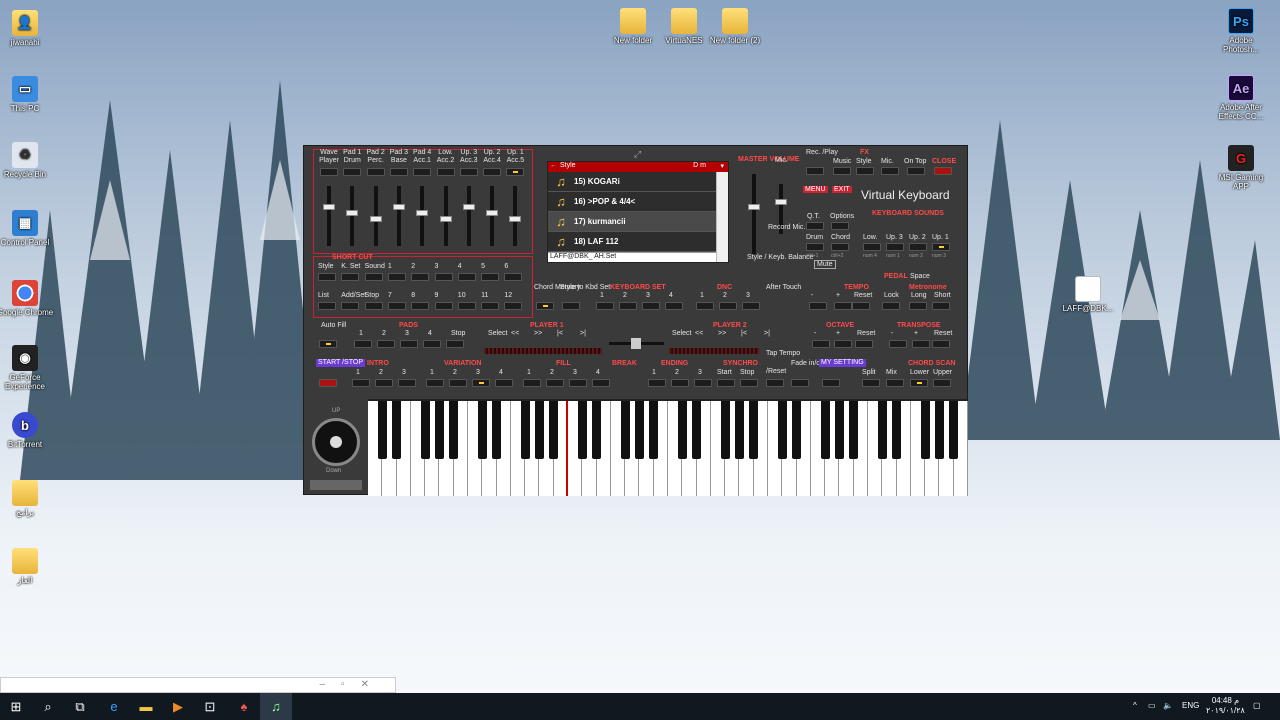  I want to click on desktop-icon-programs: برامج, so click(27, 498).